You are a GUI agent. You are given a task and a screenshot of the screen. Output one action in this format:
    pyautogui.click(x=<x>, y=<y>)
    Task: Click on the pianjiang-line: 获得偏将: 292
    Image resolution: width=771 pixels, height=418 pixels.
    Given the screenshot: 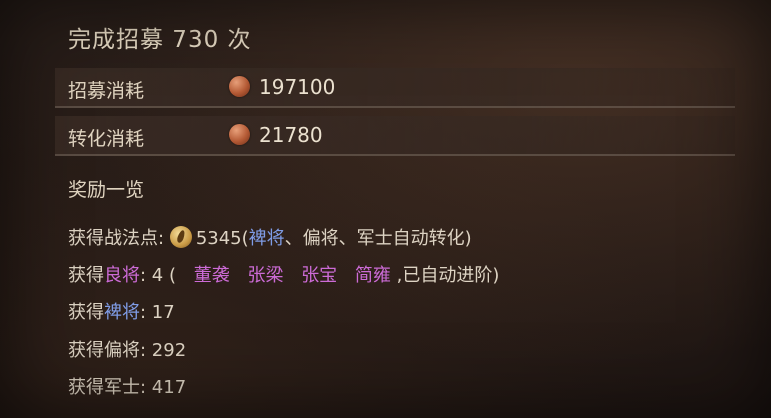 What is the action you would take?
    pyautogui.click(x=127, y=349)
    